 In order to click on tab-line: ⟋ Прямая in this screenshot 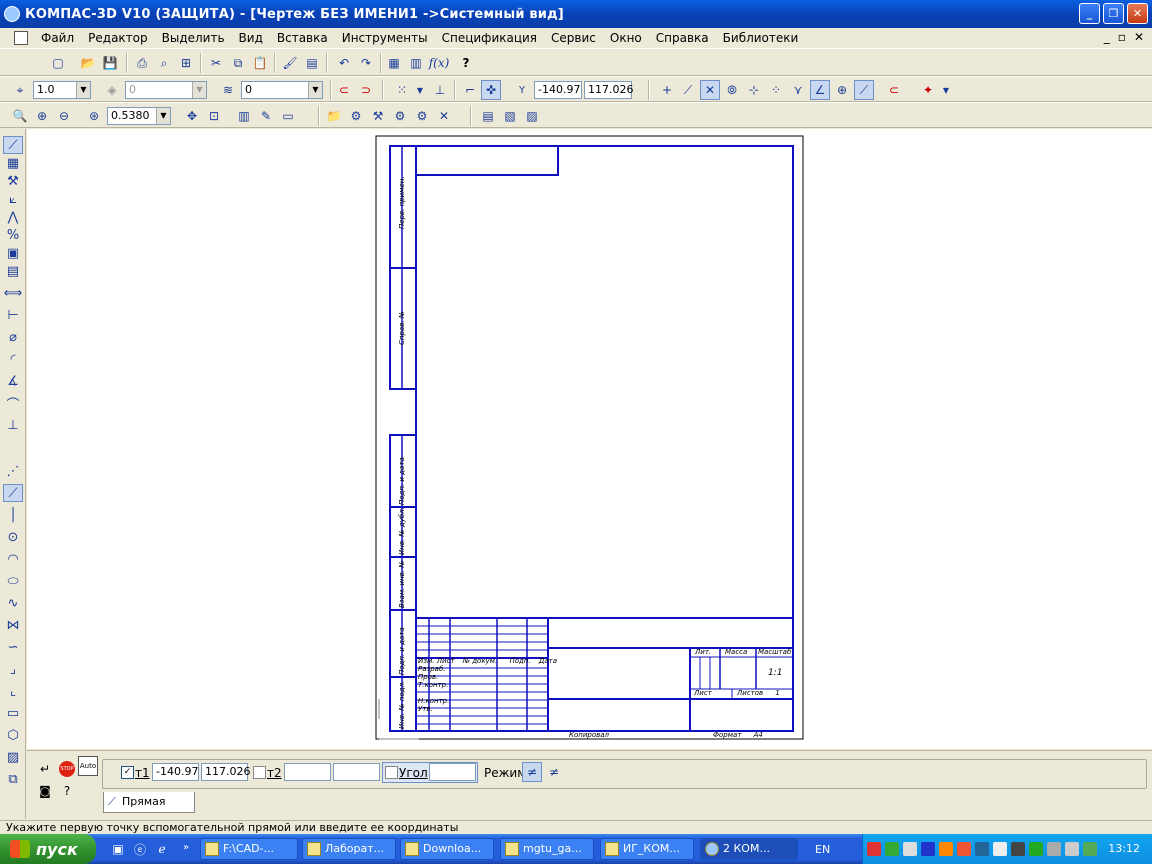, I will do `click(149, 802)`.